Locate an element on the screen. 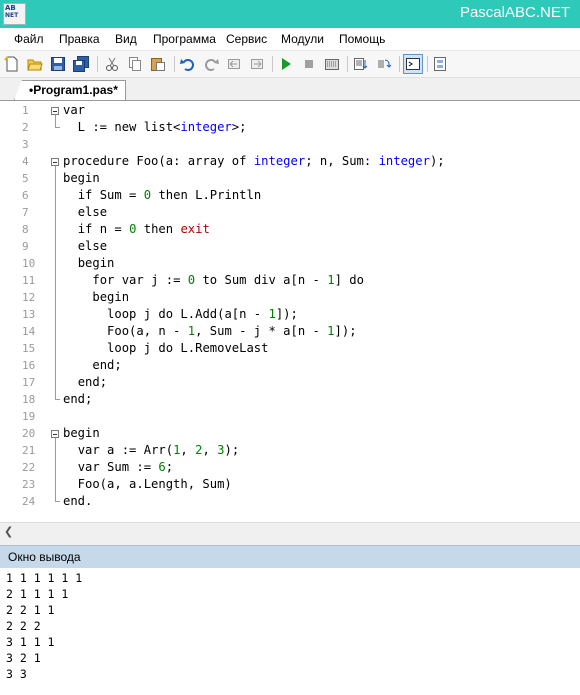 This screenshot has height=695, width=580. code-line: loop j do L.Add(a[n - 1]); is located at coordinates (180, 314).